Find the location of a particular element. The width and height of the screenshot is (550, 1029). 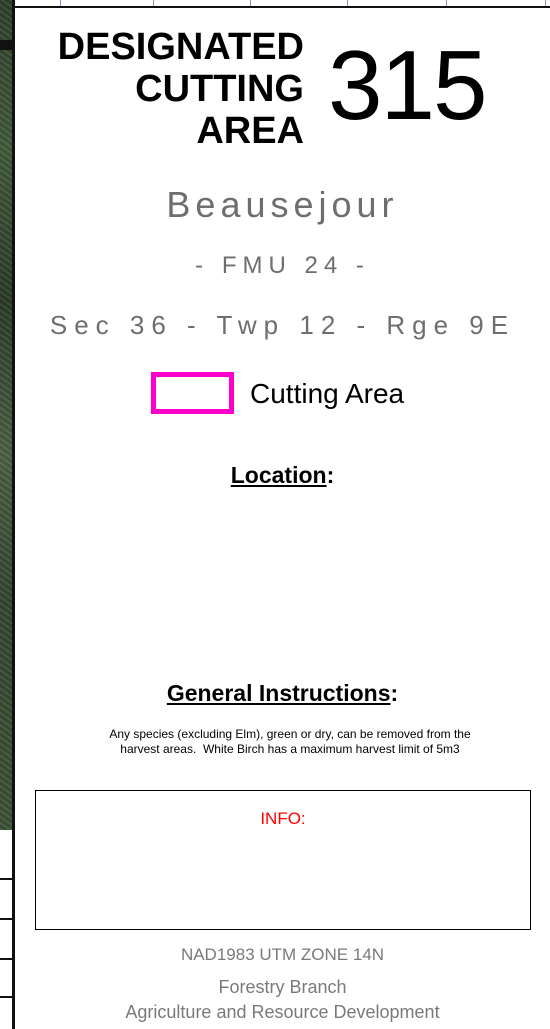

general-instructions-heading: General Instructions: is located at coordinates (282, 693).